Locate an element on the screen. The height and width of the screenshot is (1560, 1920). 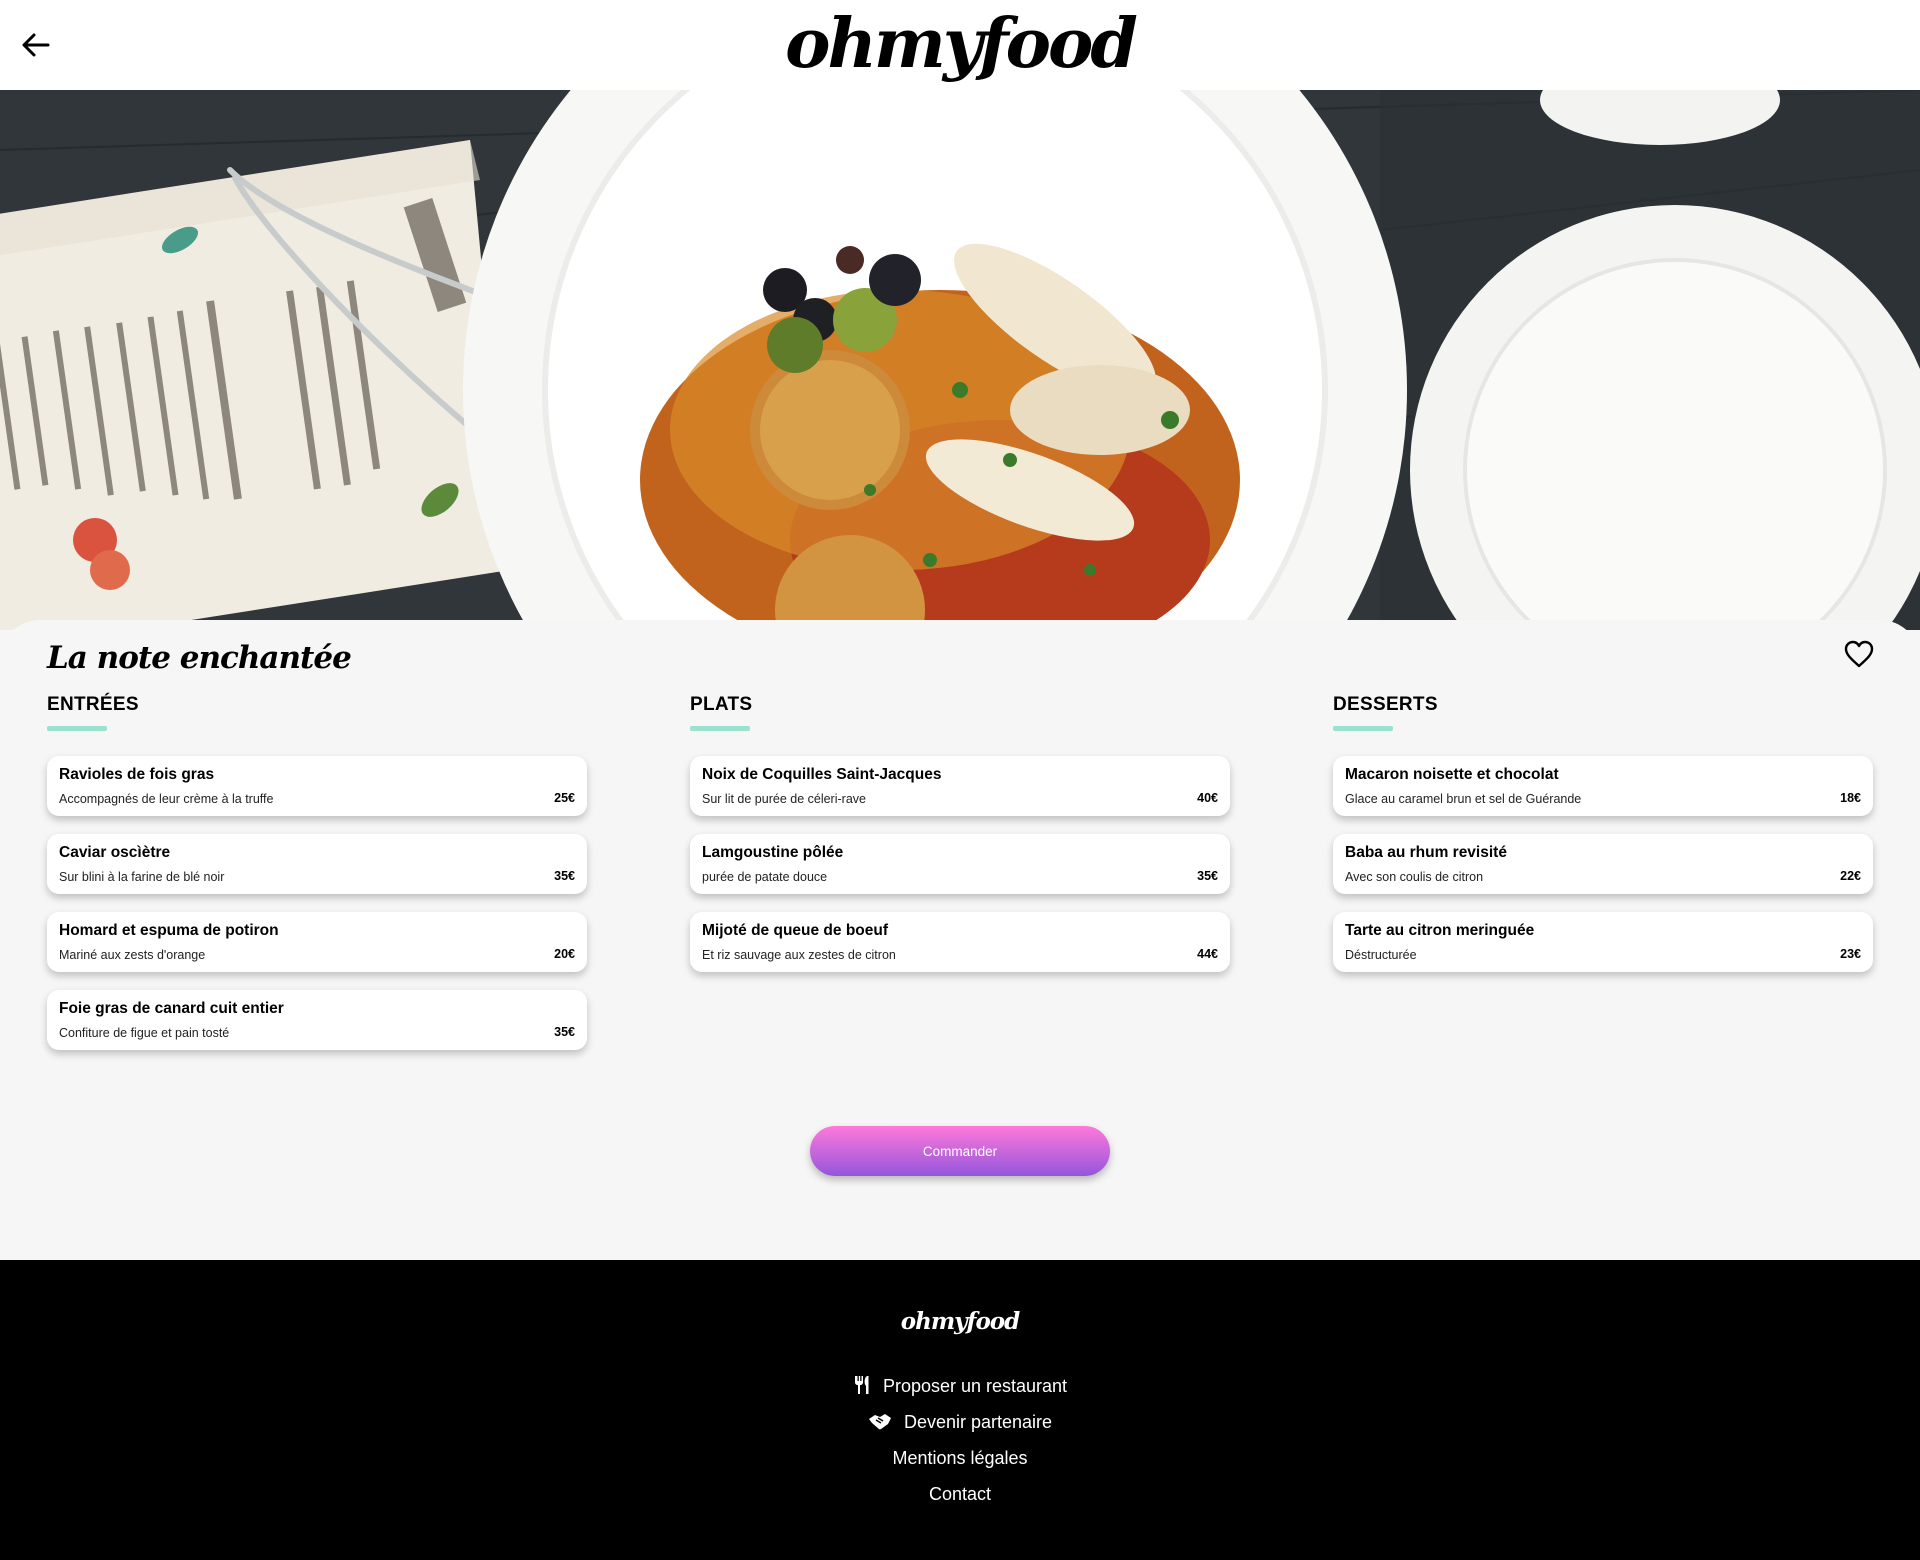
menu-heading-plats: PLATS is located at coordinates (721, 704).